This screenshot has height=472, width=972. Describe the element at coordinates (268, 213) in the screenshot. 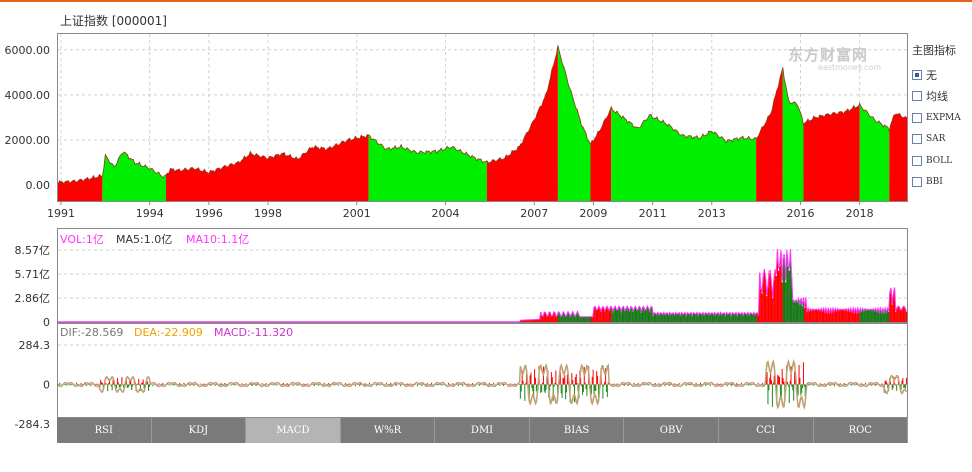

I see `price-x-tick: 1998` at that location.